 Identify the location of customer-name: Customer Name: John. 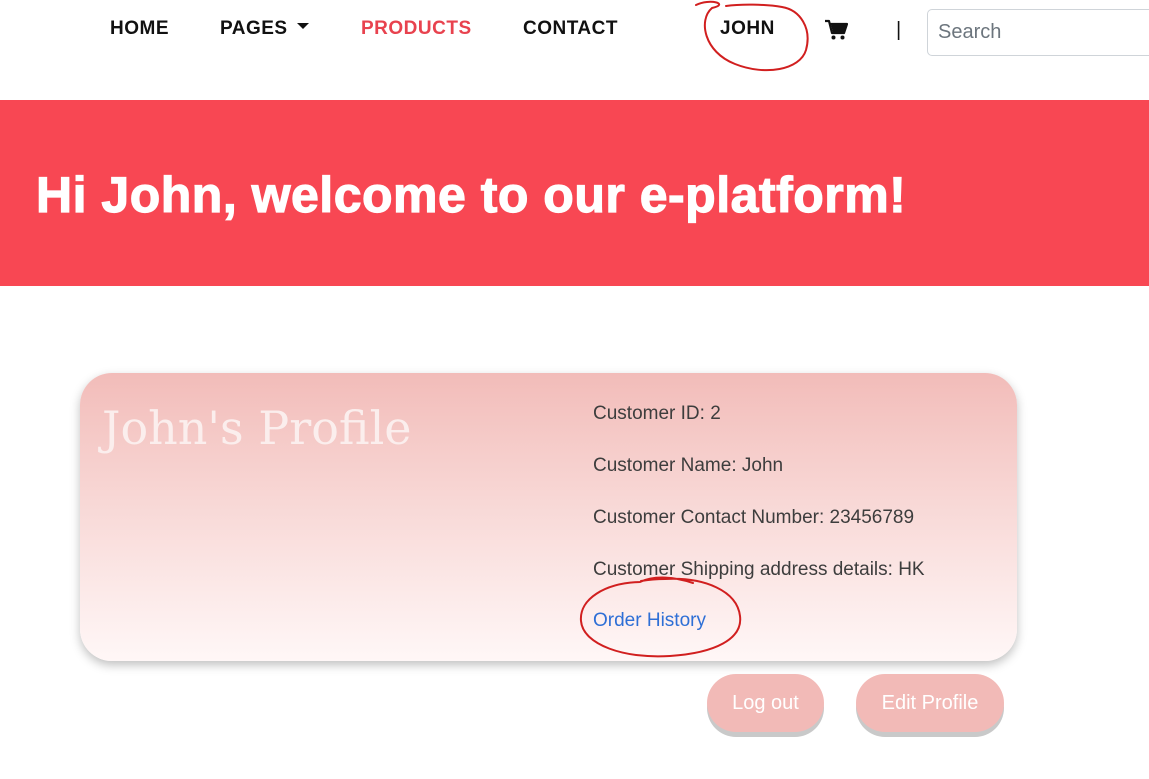
(688, 465).